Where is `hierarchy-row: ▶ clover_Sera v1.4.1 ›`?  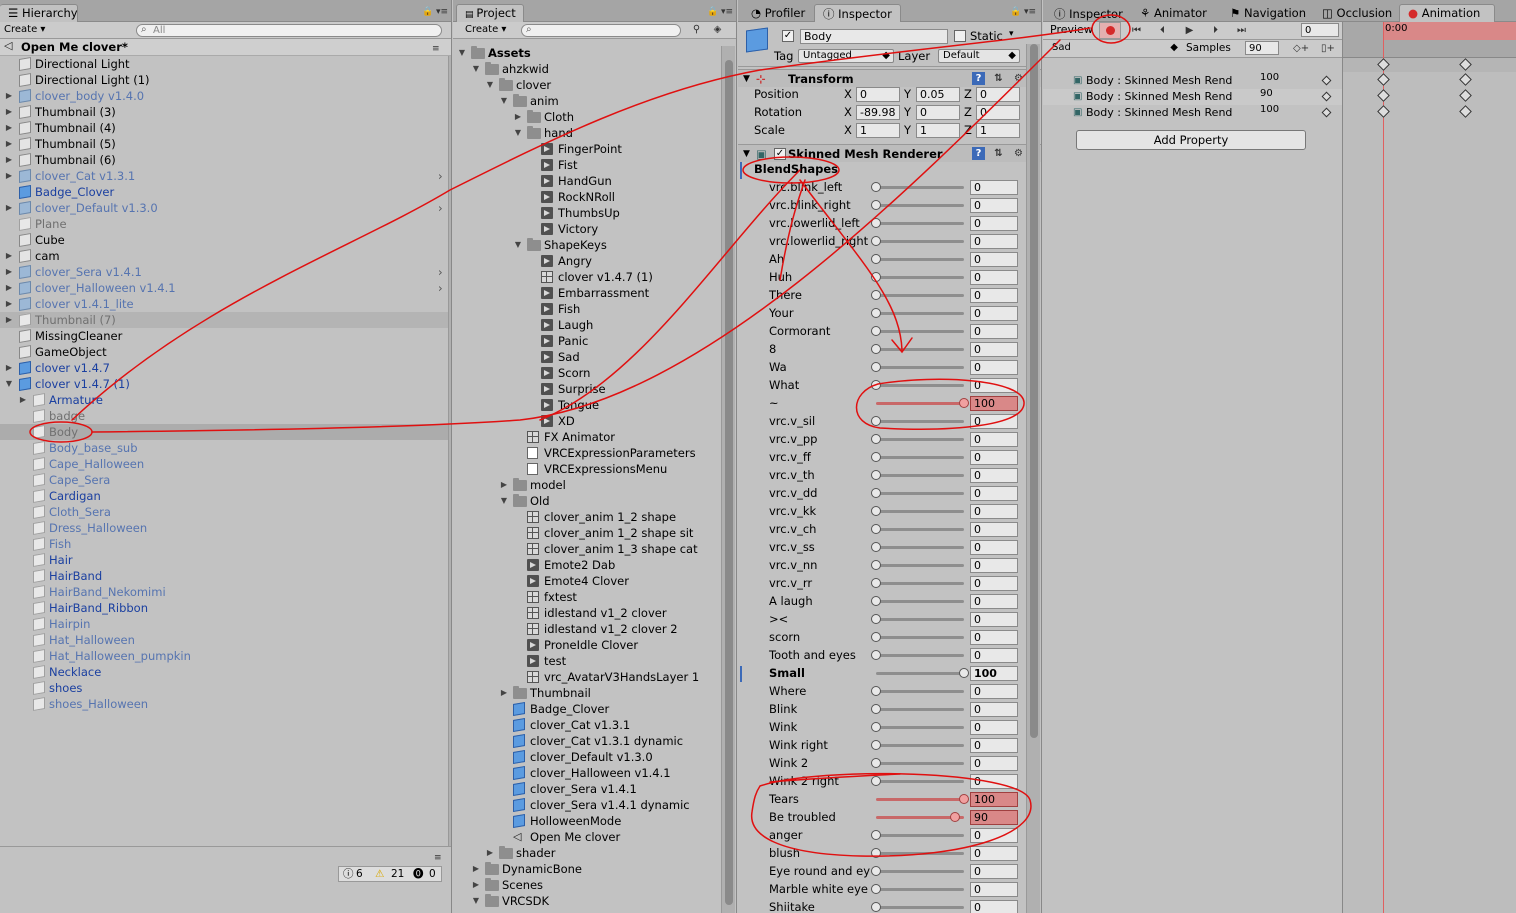
hierarchy-row: ▶ clover_Sera v1.4.1 › is located at coordinates (225, 272).